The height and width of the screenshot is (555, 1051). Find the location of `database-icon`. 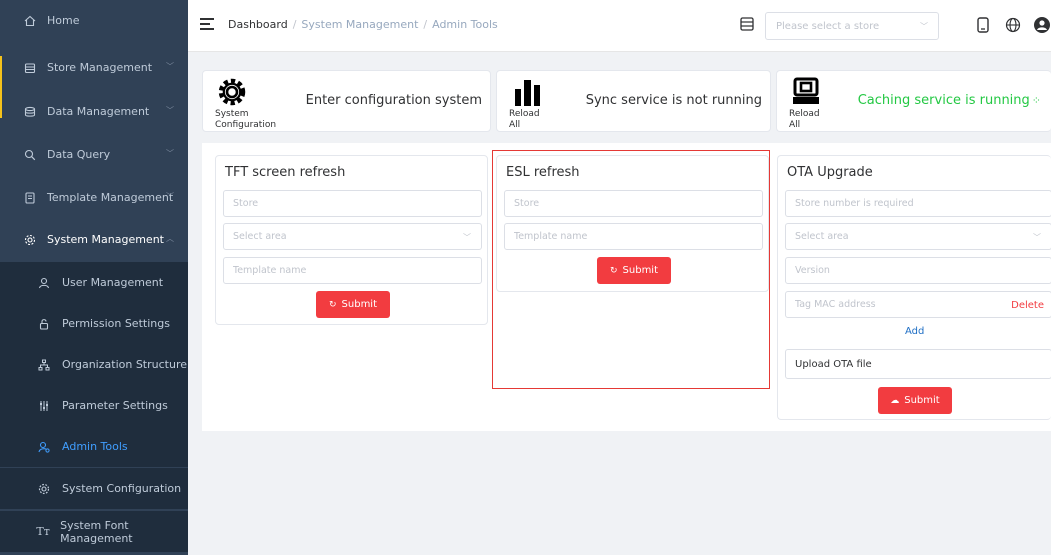

database-icon is located at coordinates (30, 112).